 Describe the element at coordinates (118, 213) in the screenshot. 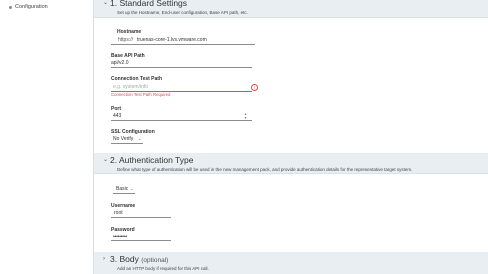

I see `username-input: root` at that location.